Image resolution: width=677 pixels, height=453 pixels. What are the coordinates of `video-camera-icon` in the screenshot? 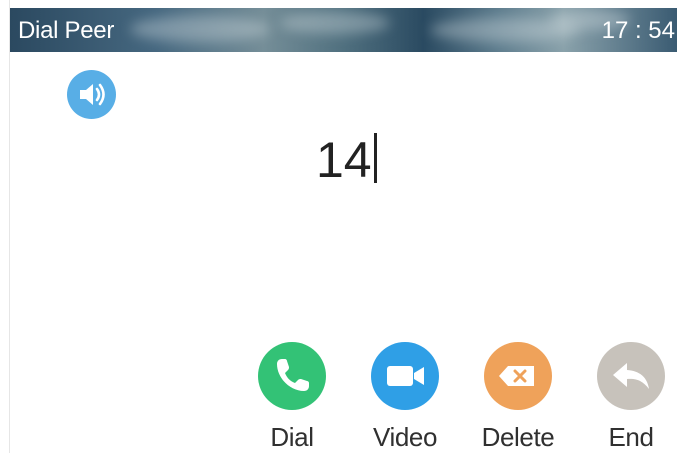 It's located at (405, 376).